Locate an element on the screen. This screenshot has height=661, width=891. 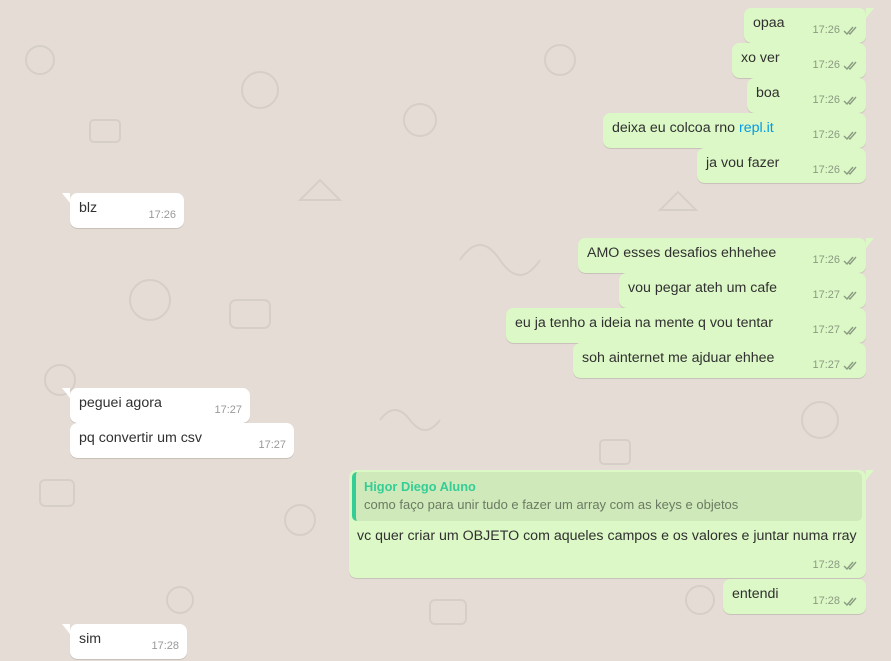
message-bubble: ja vou fazer 17:26 is located at coordinates (781, 165).